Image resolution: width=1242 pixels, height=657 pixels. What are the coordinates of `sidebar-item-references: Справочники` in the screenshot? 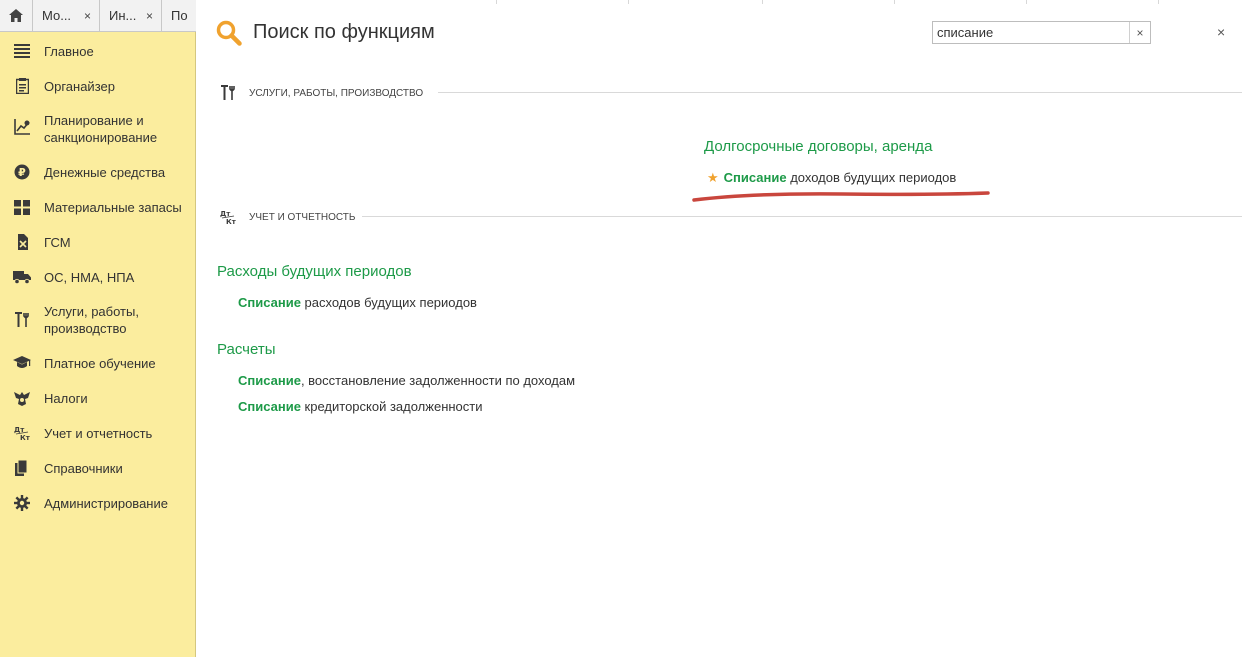 It's located at (97, 468).